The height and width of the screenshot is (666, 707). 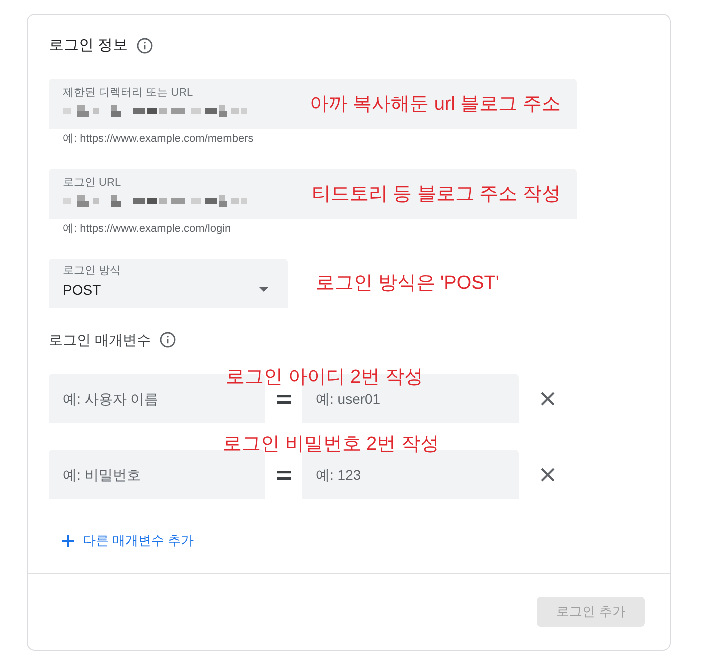 What do you see at coordinates (147, 229) in the screenshot?
I see `helper-text: 예: https://www.example.com/login` at bounding box center [147, 229].